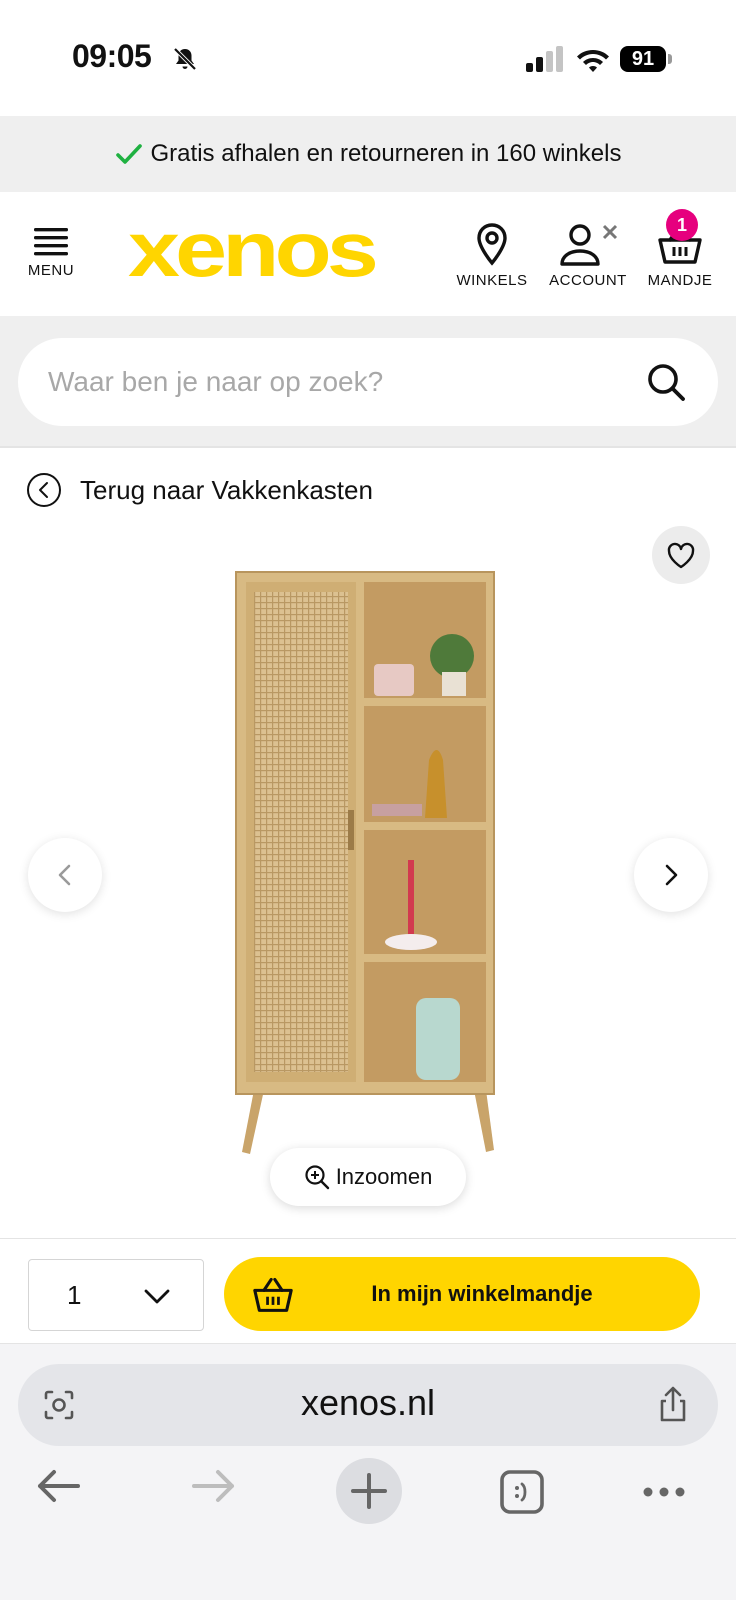  What do you see at coordinates (157, 1296) in the screenshot?
I see `chevron-down-icon` at bounding box center [157, 1296].